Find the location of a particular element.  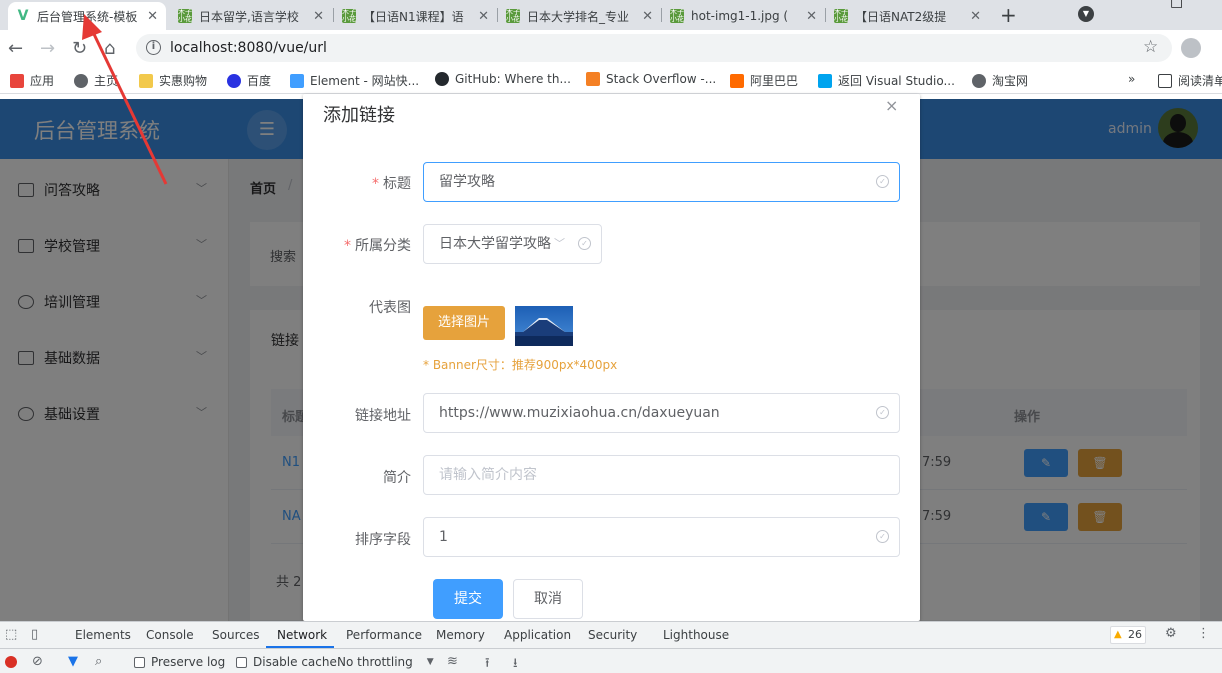

new-tab-plus-icon: + is located at coordinates (1008, 15).